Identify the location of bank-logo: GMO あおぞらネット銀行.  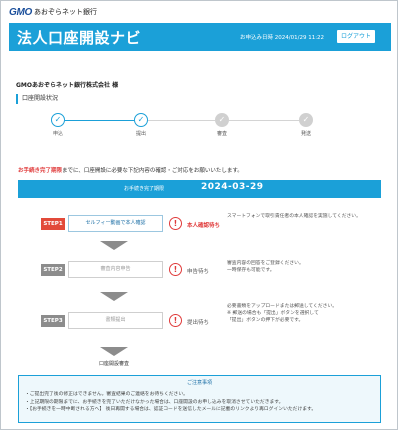
(53, 12).